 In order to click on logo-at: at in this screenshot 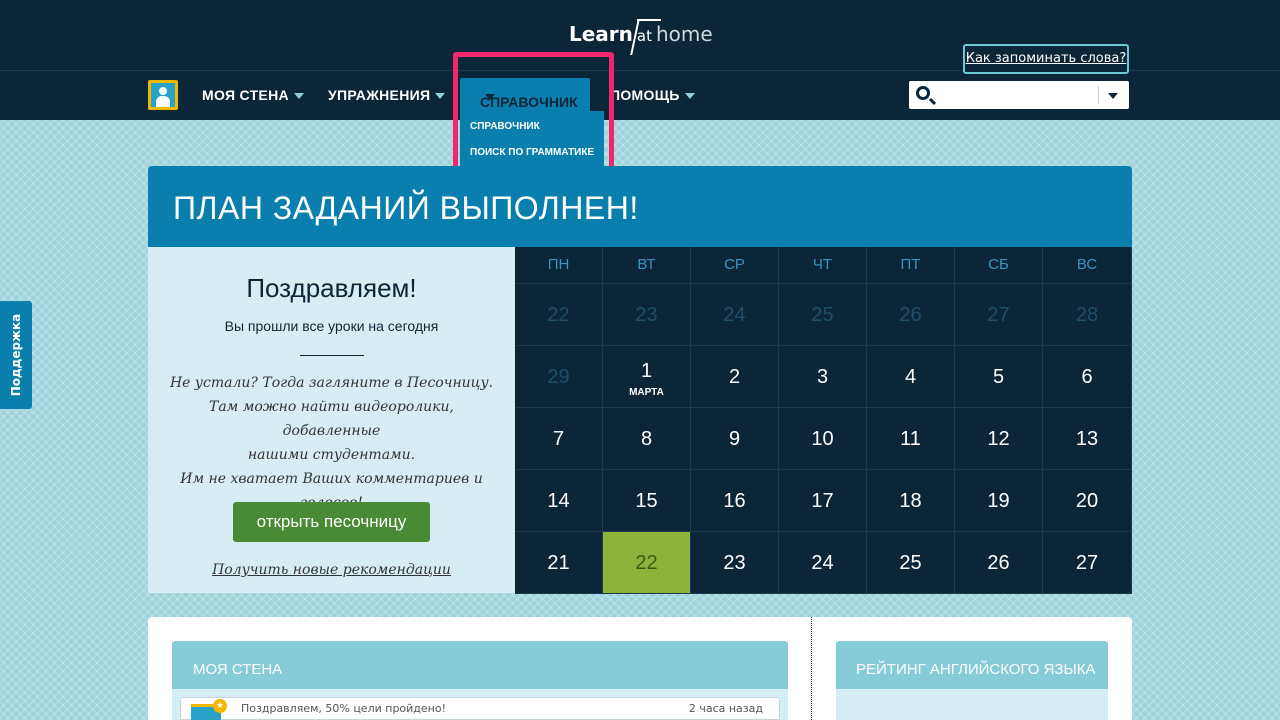, I will do `click(648, 32)`.